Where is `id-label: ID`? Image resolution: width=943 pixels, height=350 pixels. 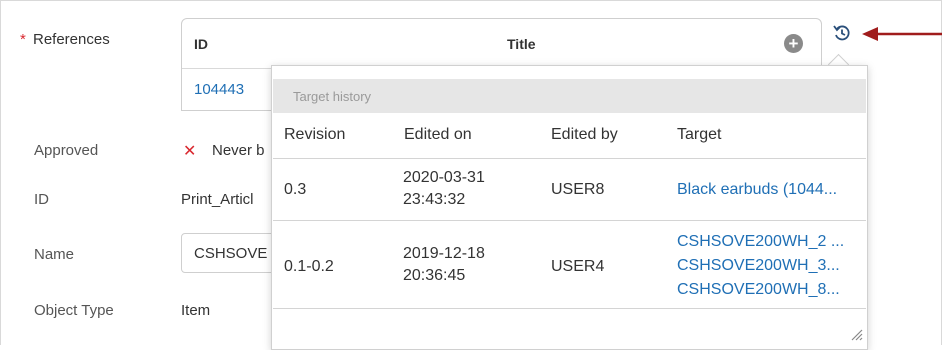
id-label: ID is located at coordinates (41, 199).